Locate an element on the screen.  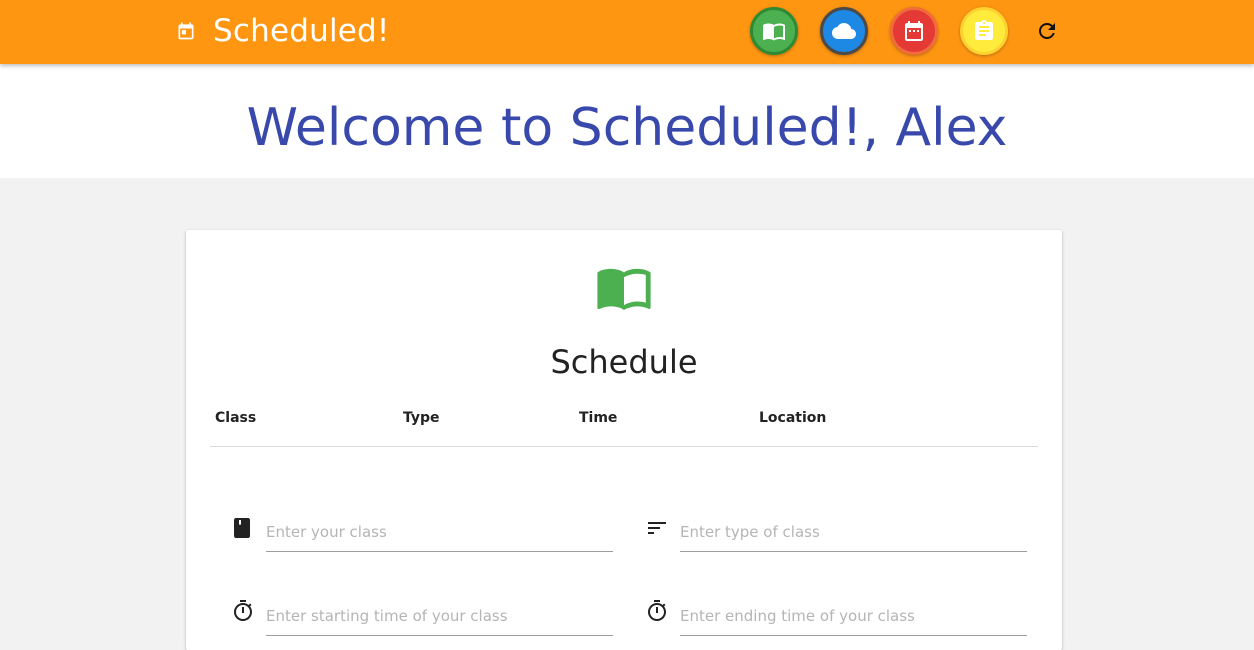
class-type-input is located at coordinates (853, 530).